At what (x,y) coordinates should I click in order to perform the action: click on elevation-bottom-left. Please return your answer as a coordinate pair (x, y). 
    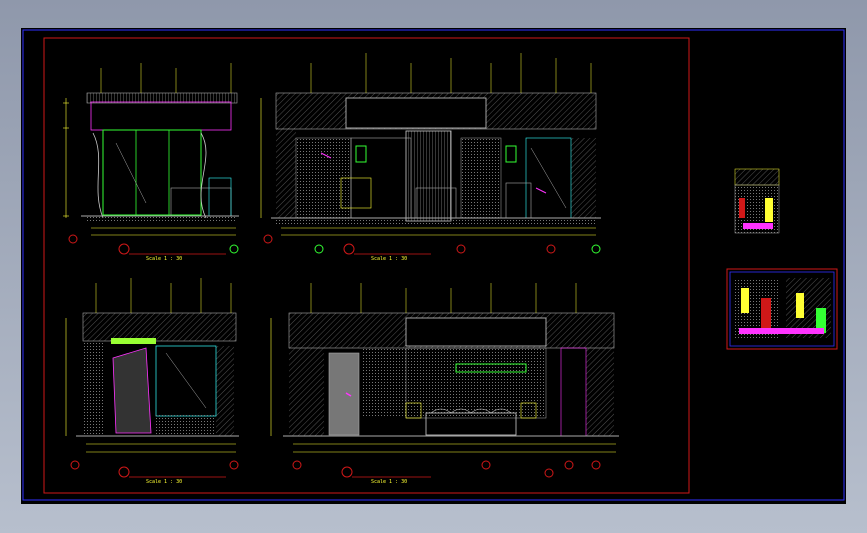
    Looking at the image, I should click on (152, 378).